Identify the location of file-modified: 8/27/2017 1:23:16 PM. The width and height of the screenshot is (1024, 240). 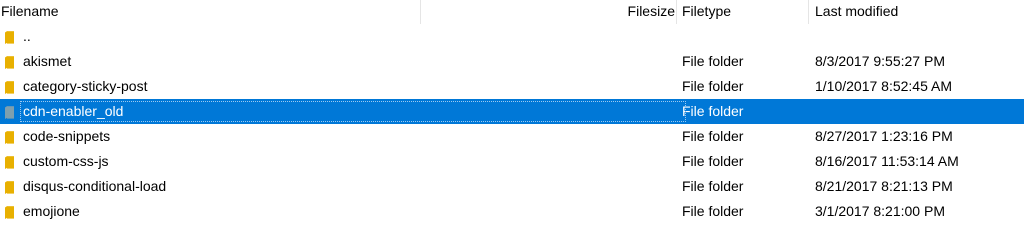
(884, 136).